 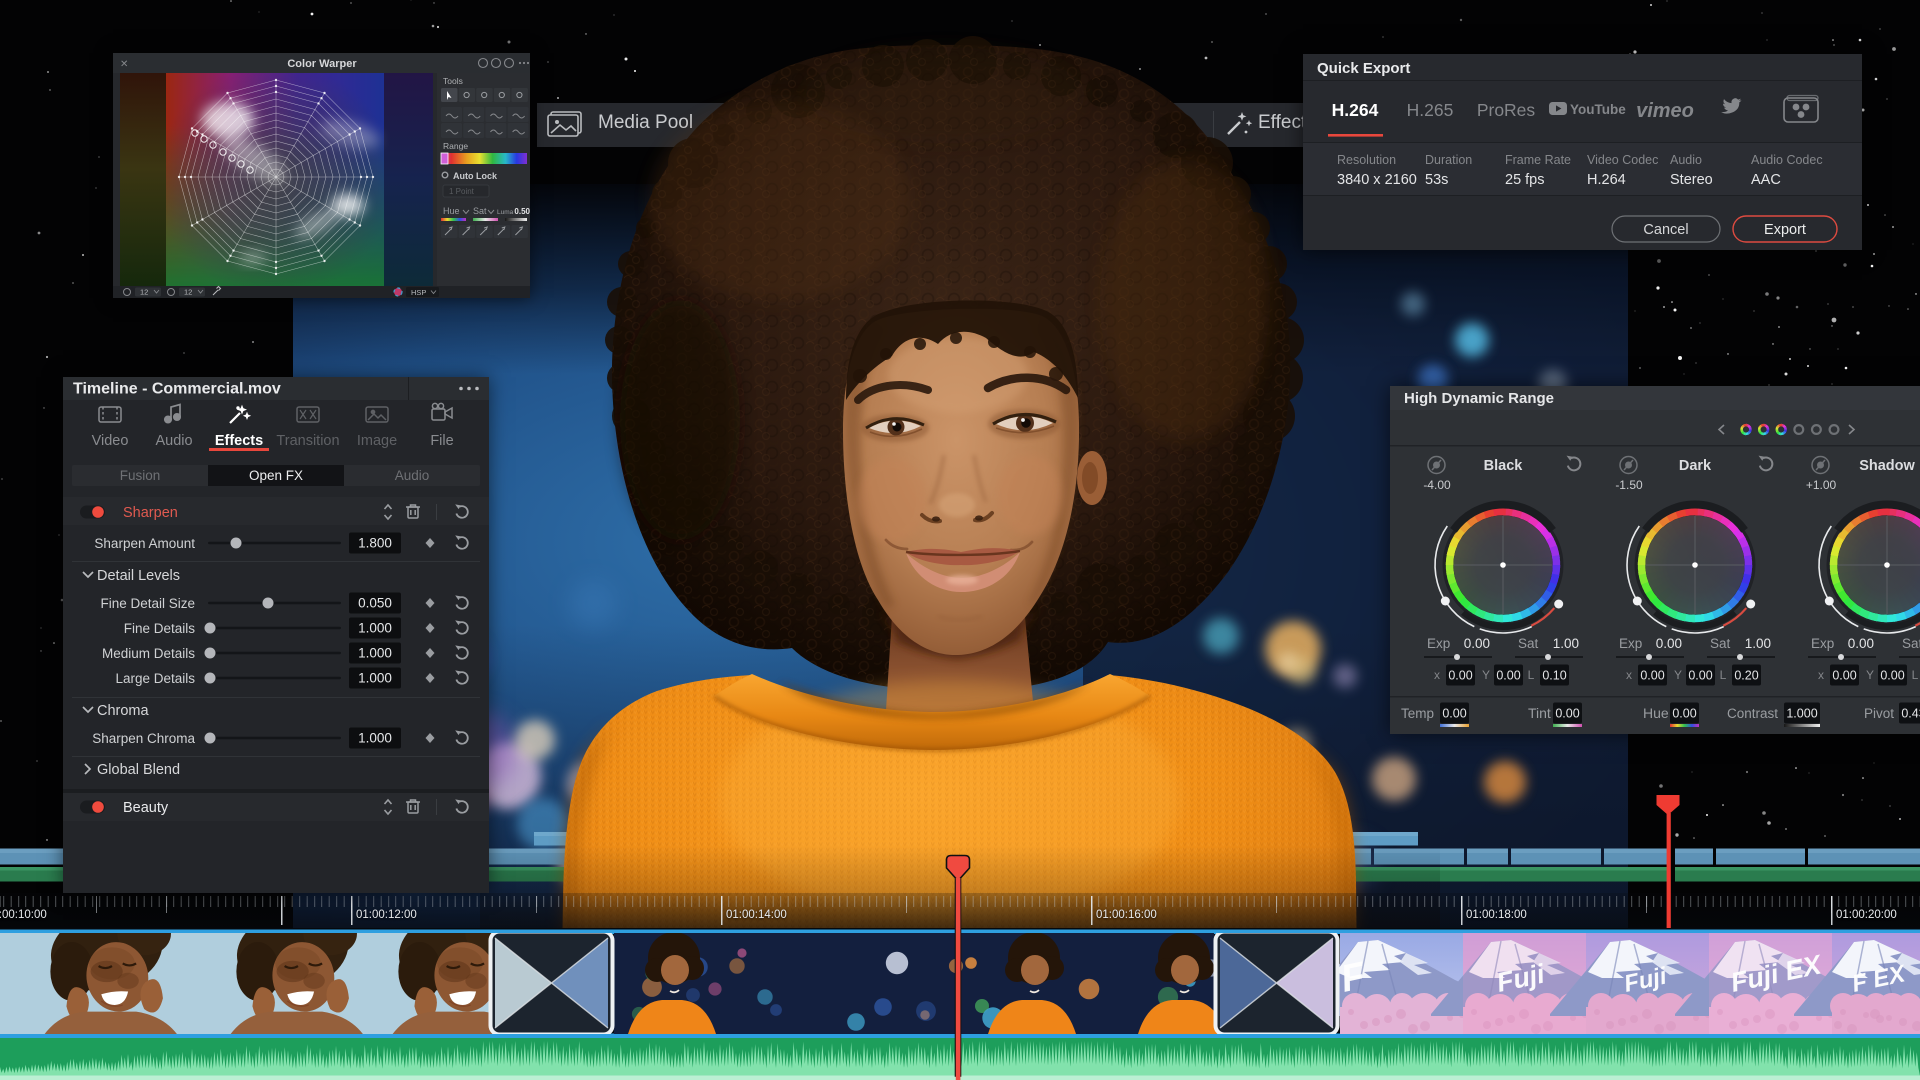 What do you see at coordinates (1821, 485) in the screenshot?
I see `svg-text: +1.00` at bounding box center [1821, 485].